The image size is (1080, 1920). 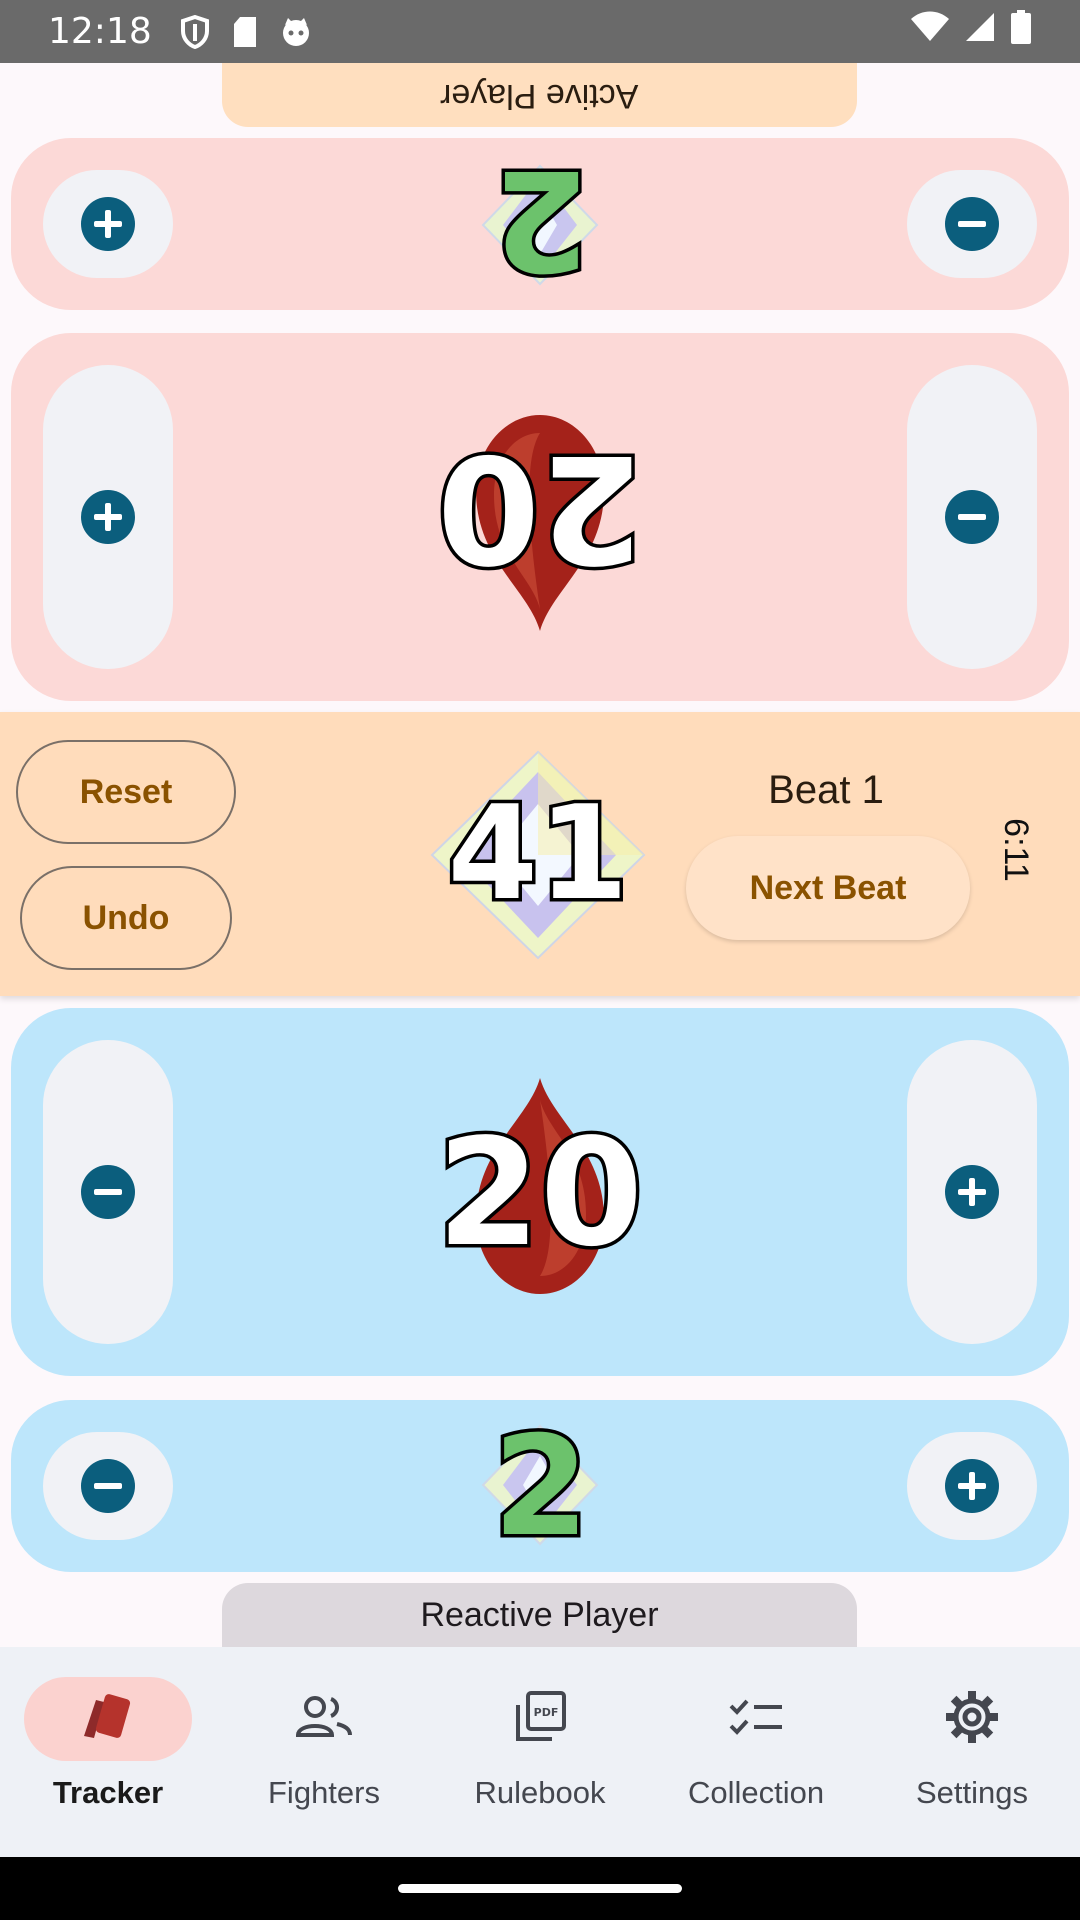 I want to click on beat-label: Beat 1, so click(x=826, y=790).